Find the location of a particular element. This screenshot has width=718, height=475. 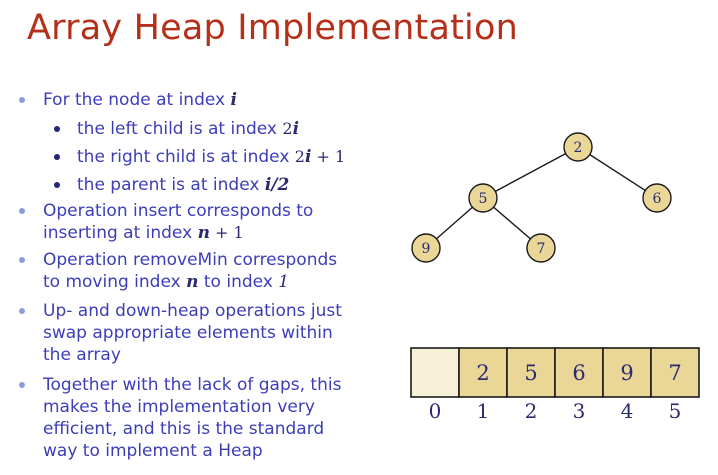

bullet-removemin-line2: to moving index n to index 1 is located at coordinates (166, 282).